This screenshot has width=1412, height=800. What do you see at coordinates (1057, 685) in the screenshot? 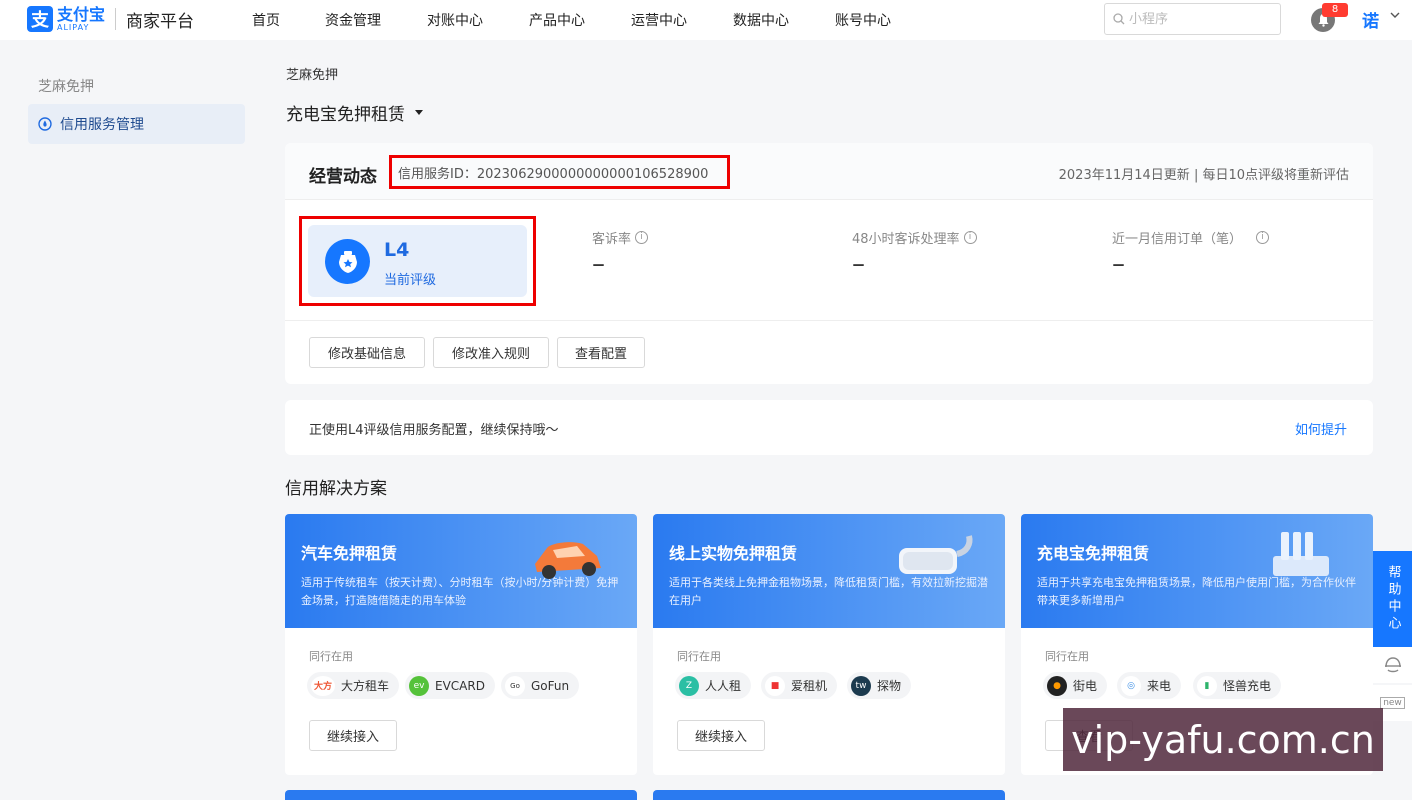
I see `jiedian-logo-icon: ●` at bounding box center [1057, 685].